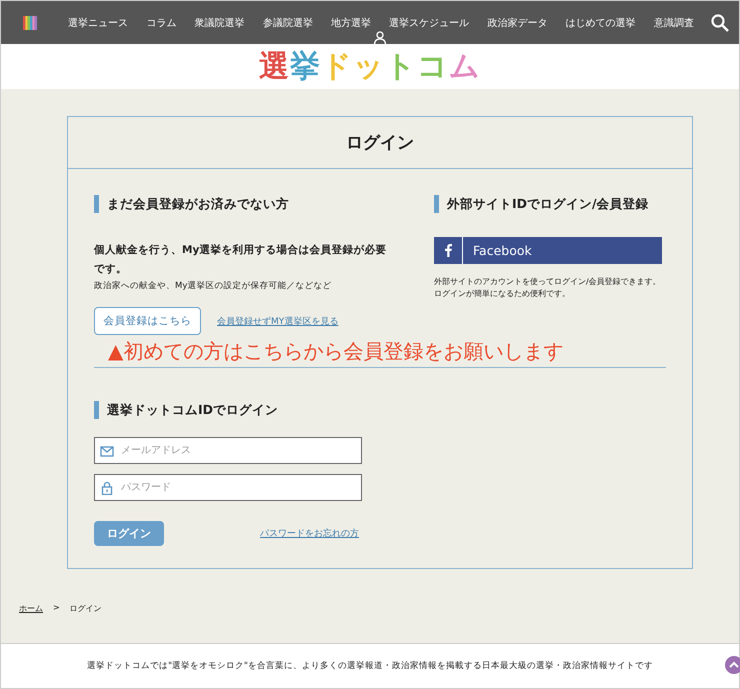 Image resolution: width=740 pixels, height=689 pixels. I want to click on nav-link: 選挙ニュース, so click(98, 23).